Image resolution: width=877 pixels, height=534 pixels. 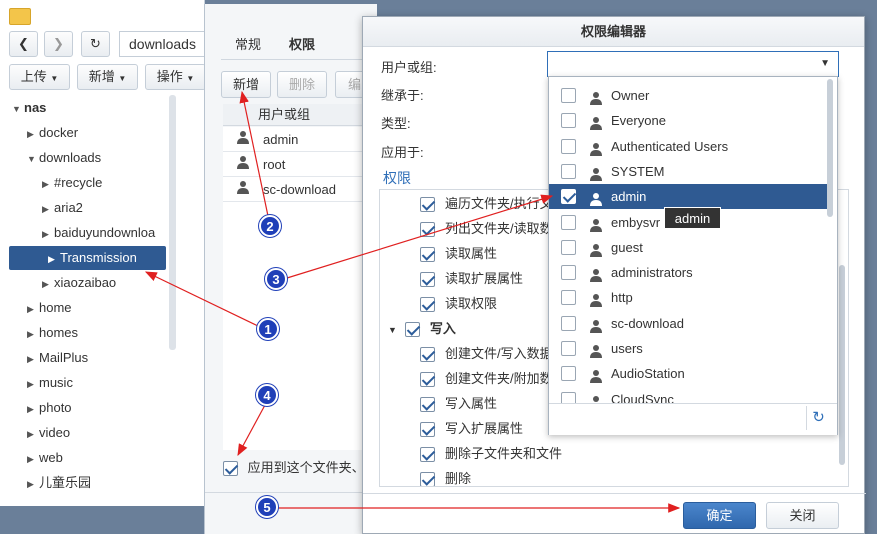 I want to click on tree-item: ▶ aria2, so click(x=82, y=208).